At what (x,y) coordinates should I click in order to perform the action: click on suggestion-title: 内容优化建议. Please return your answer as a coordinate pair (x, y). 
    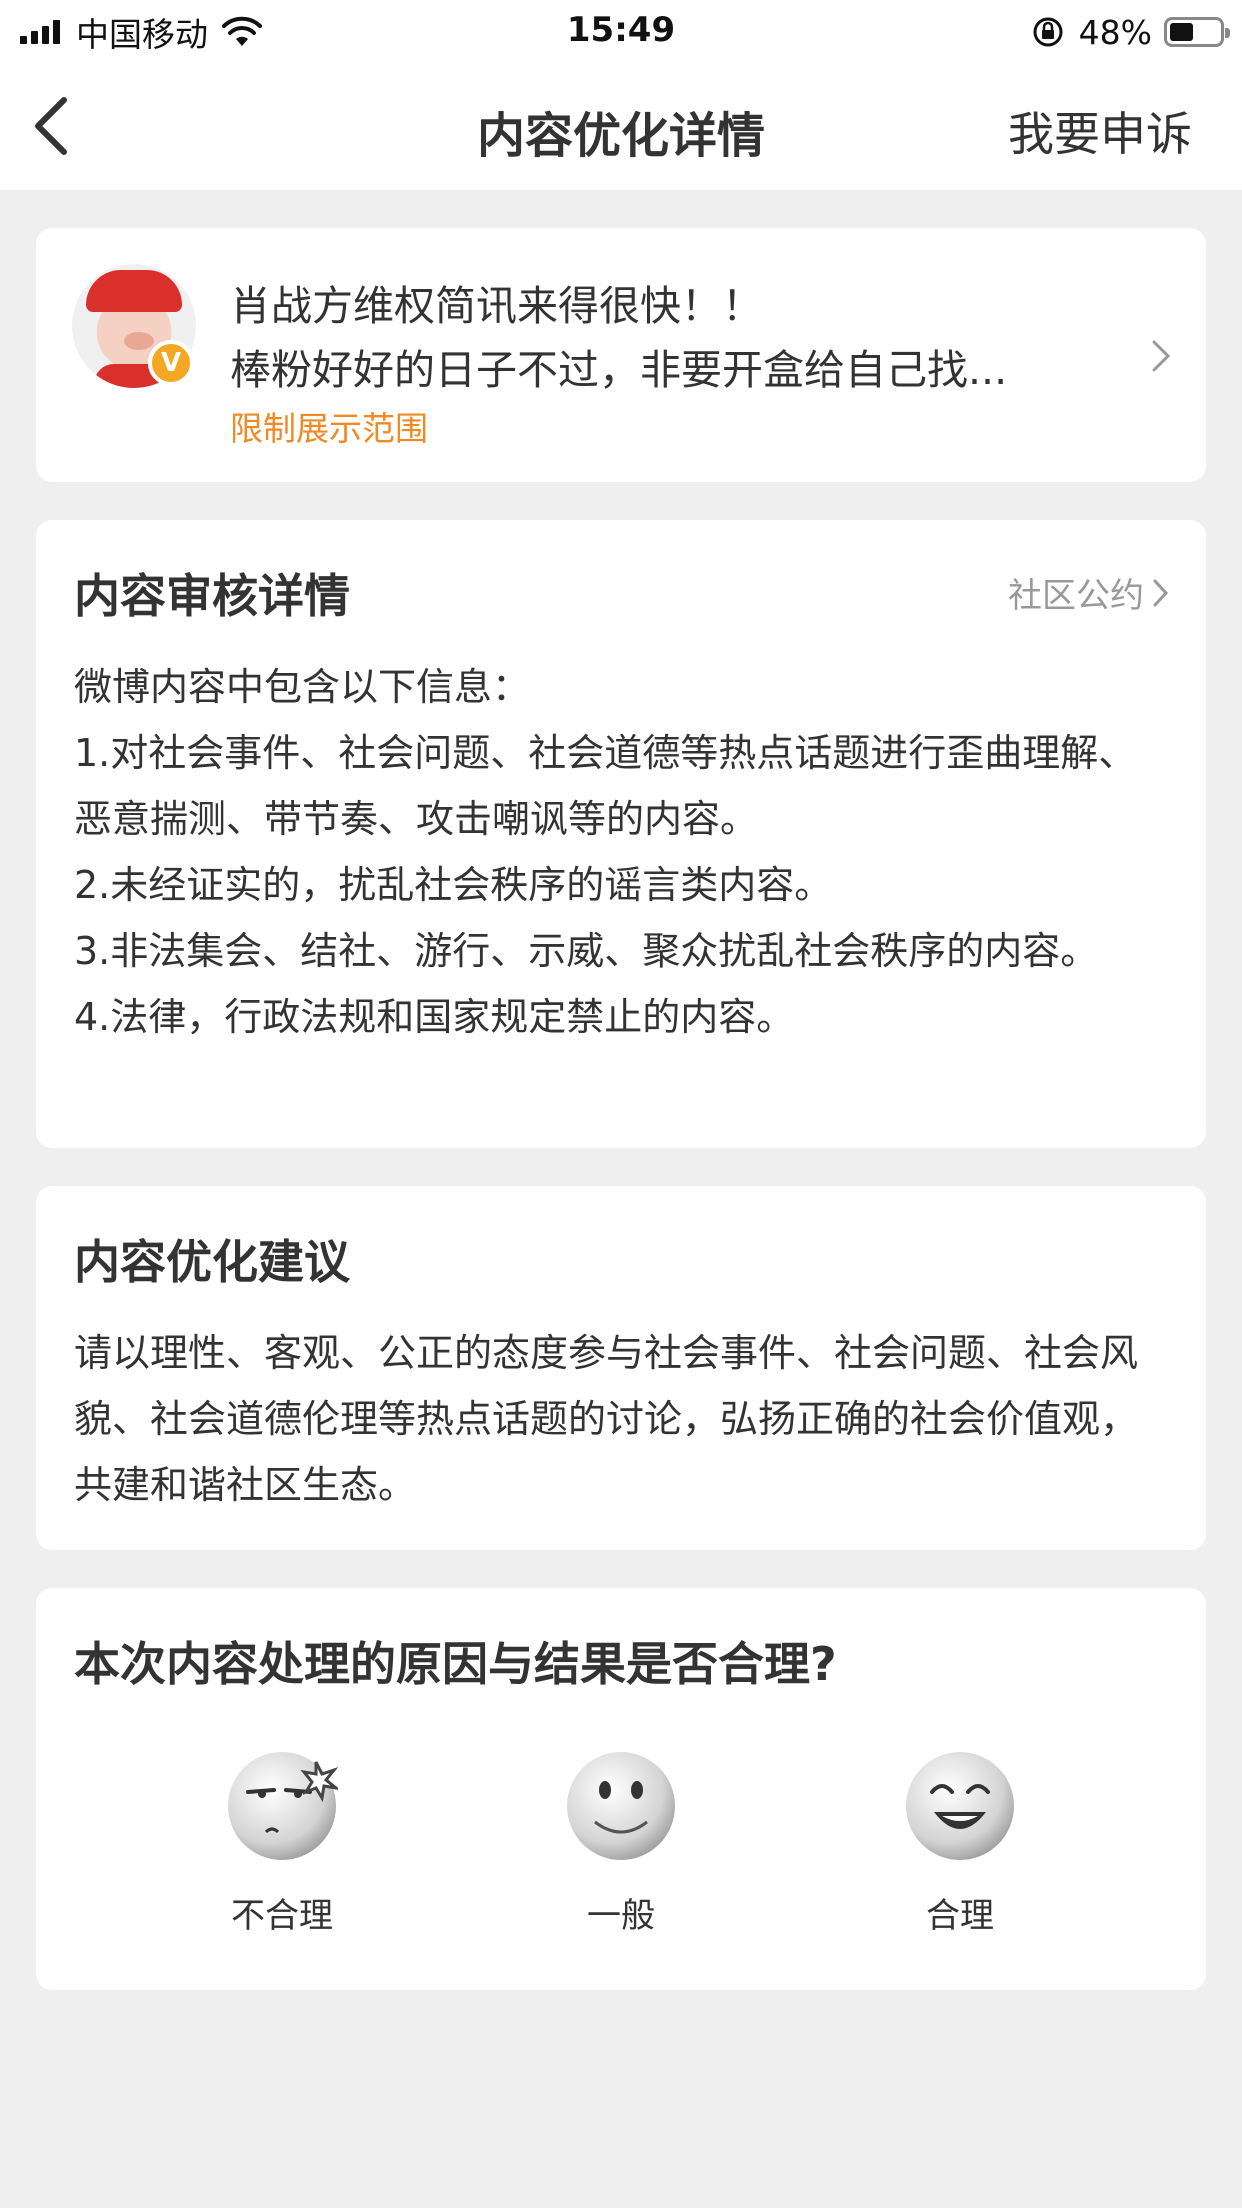
    Looking at the image, I should click on (212, 1262).